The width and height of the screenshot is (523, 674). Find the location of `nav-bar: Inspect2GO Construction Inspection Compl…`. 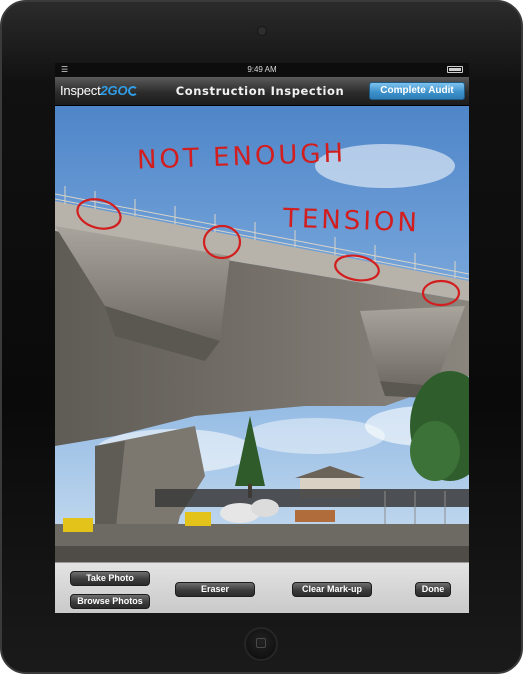

nav-bar: Inspect2GO Construction Inspection Compl… is located at coordinates (262, 91).